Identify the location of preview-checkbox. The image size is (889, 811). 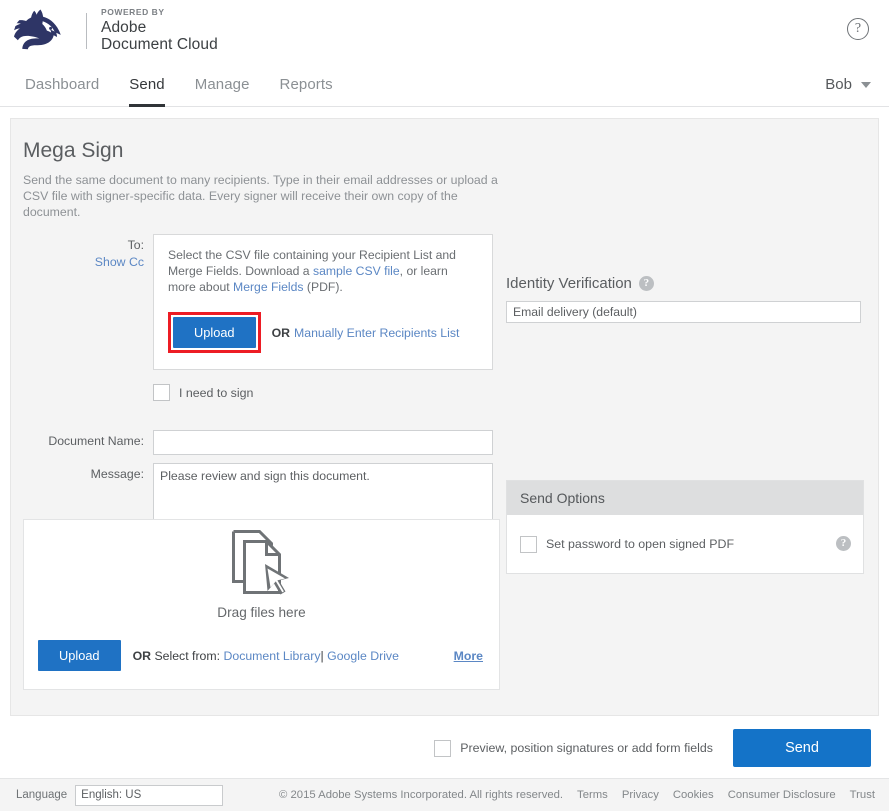
(443, 748).